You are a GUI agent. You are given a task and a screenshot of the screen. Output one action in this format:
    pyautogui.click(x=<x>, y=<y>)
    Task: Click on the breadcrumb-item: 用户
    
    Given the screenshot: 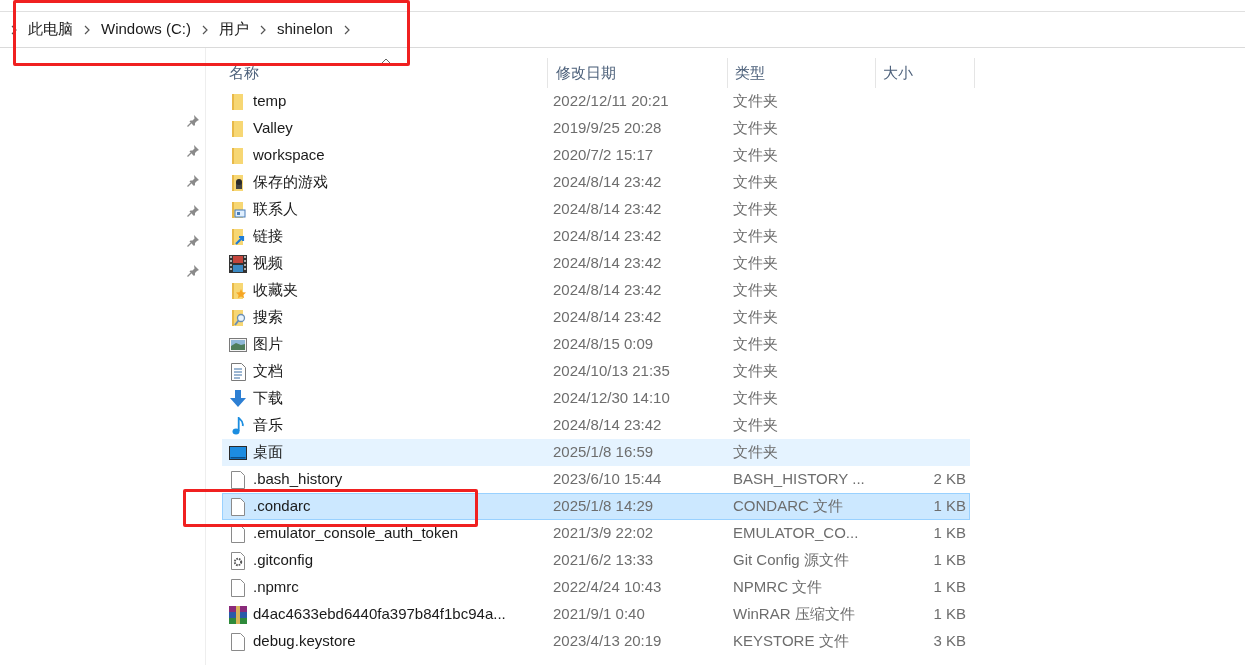 What is the action you would take?
    pyautogui.click(x=234, y=29)
    